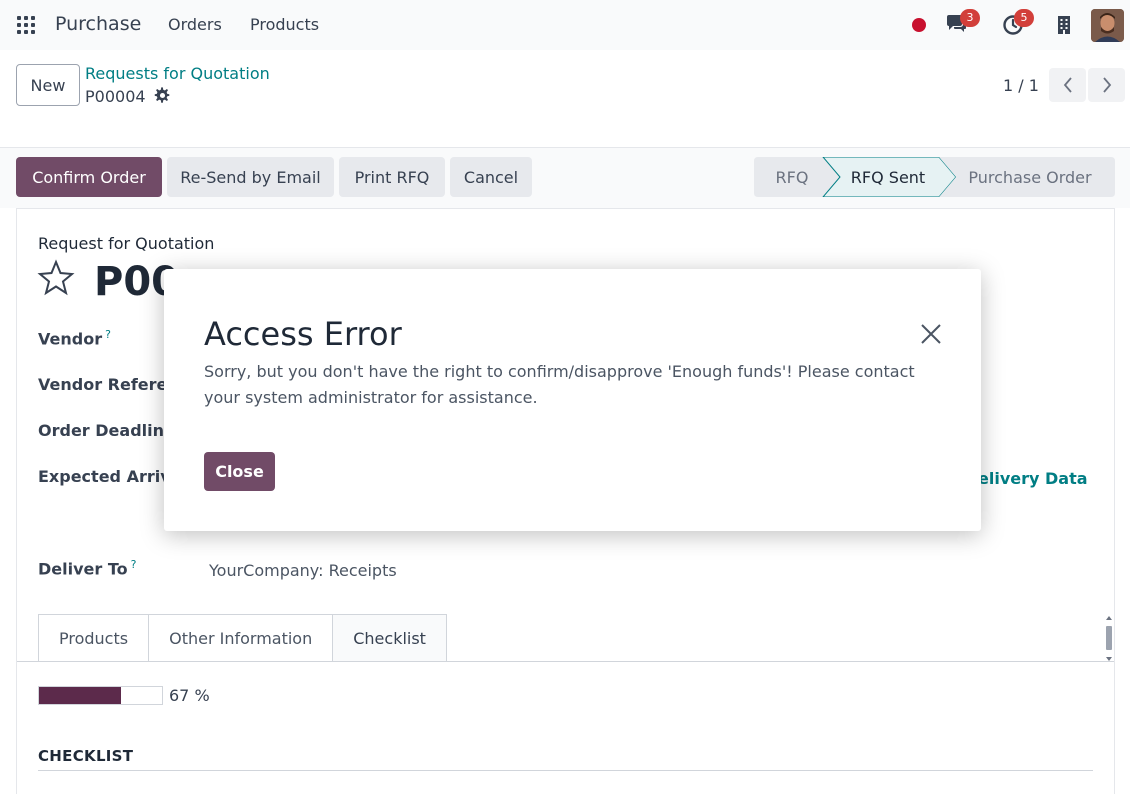  I want to click on close-button: Close, so click(239, 471).